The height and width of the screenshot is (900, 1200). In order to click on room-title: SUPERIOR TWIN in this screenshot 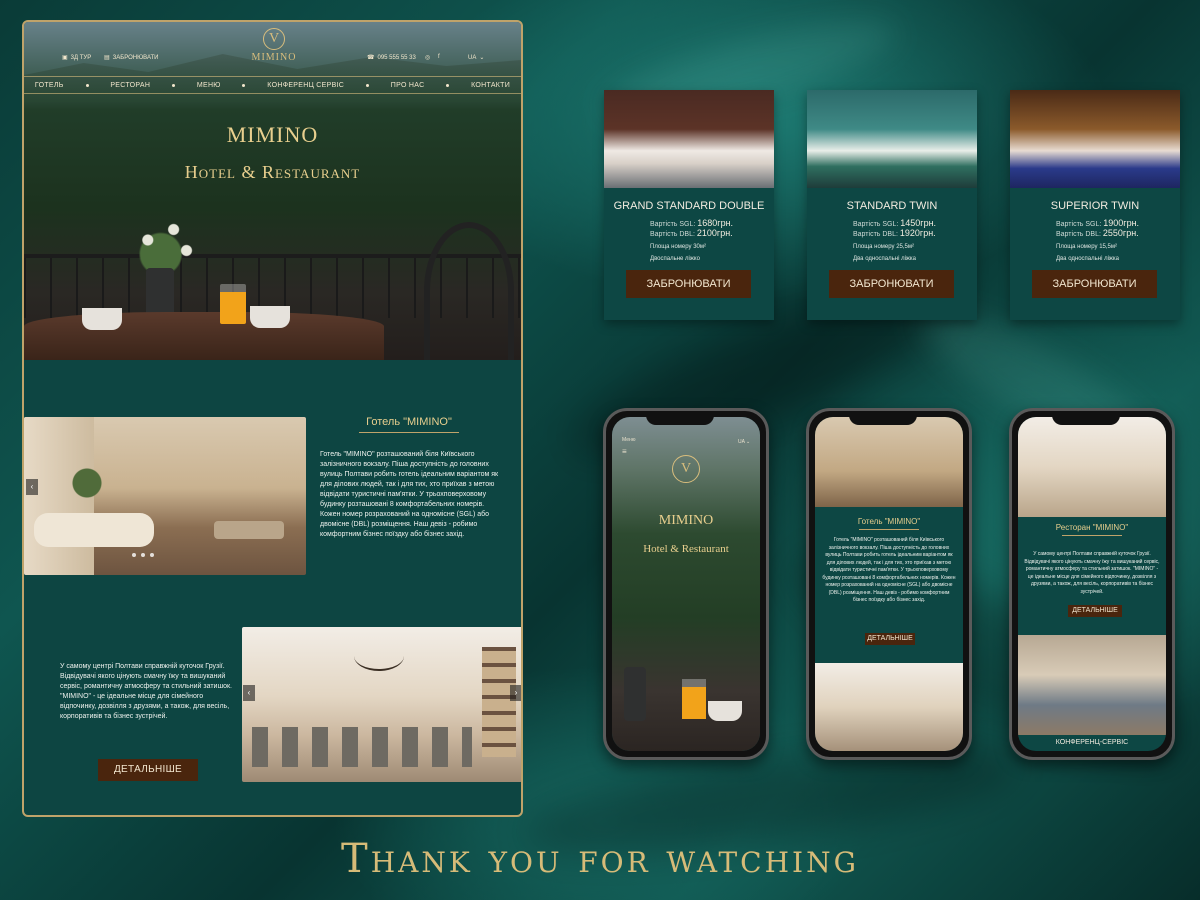, I will do `click(1095, 206)`.